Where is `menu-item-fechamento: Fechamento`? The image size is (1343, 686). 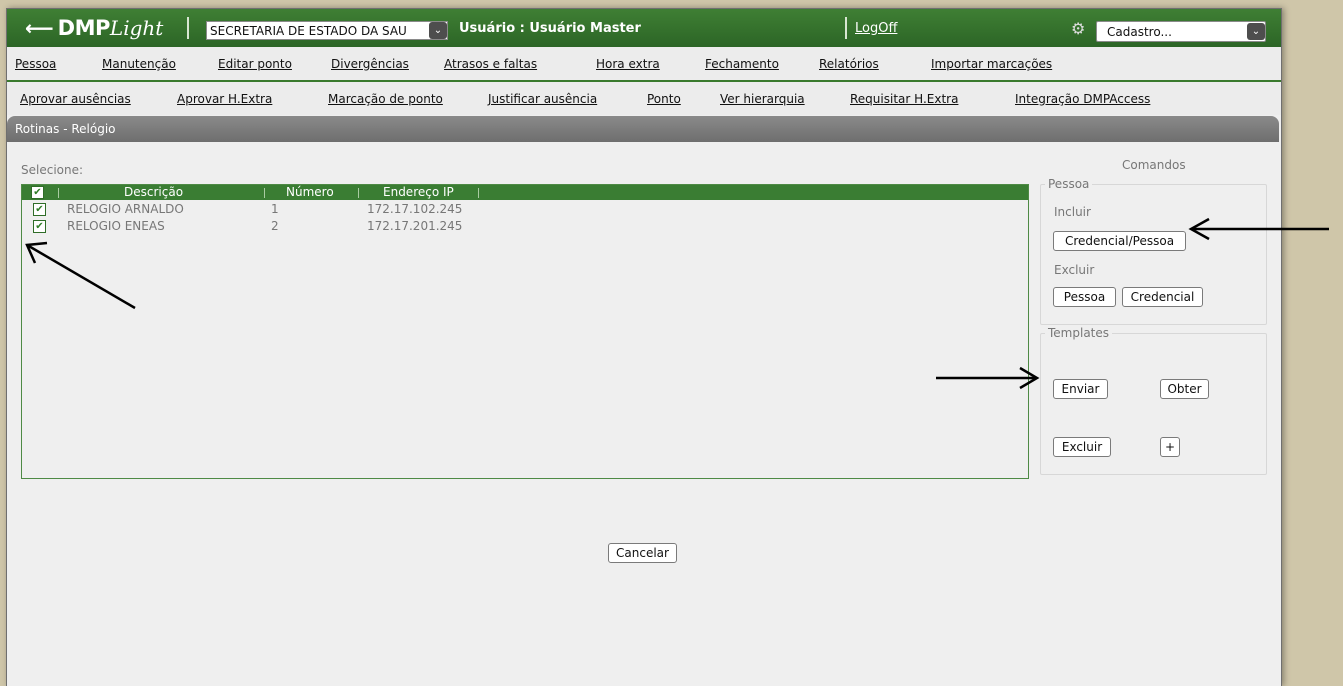
menu-item-fechamento: Fechamento is located at coordinates (742, 64).